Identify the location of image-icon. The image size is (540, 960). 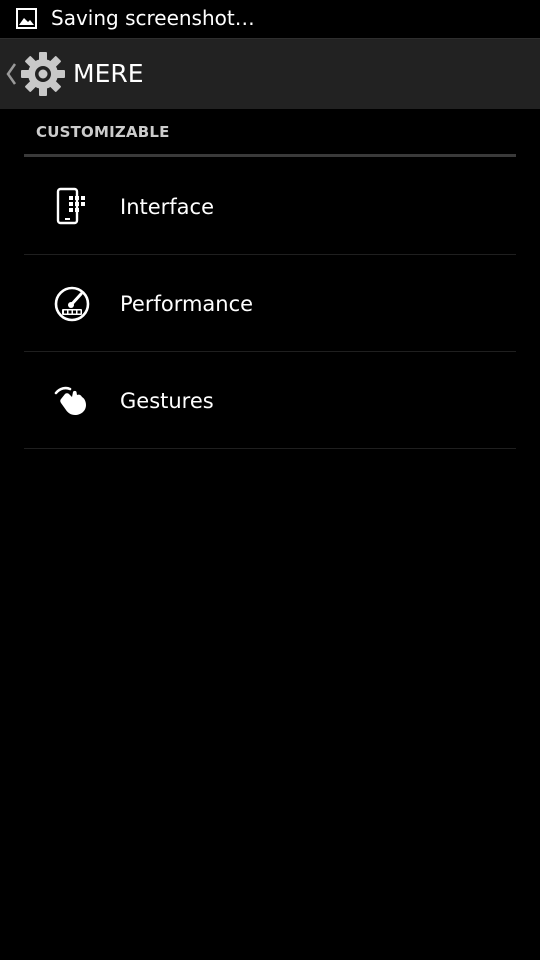
(26, 18).